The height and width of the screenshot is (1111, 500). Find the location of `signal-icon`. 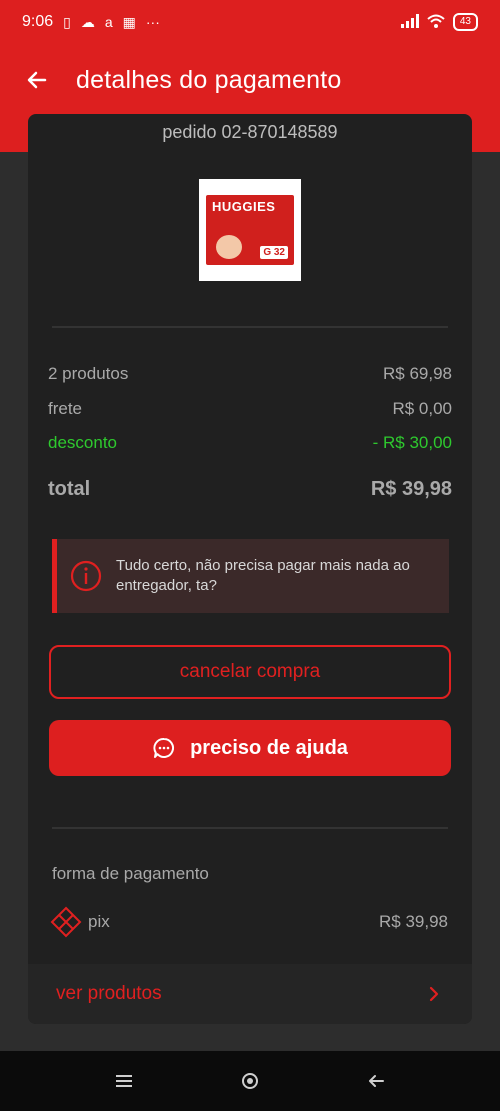

signal-icon is located at coordinates (409, 22).